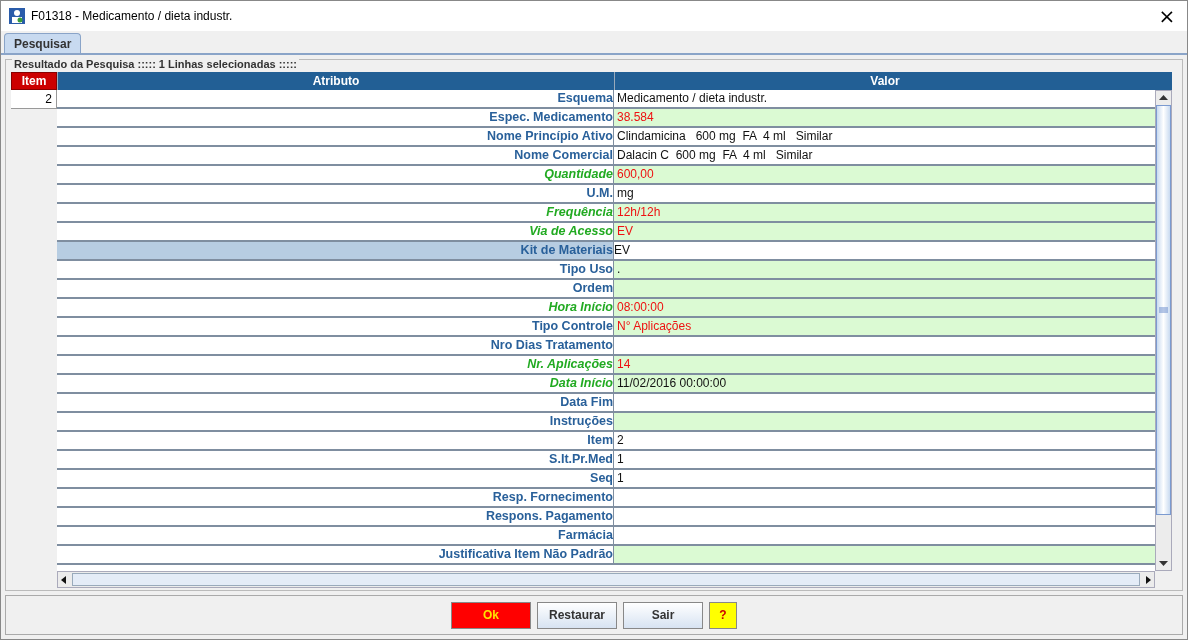 This screenshot has width=1188, height=640. I want to click on attribute-cell: Resp. Fornecimento, so click(335, 498).